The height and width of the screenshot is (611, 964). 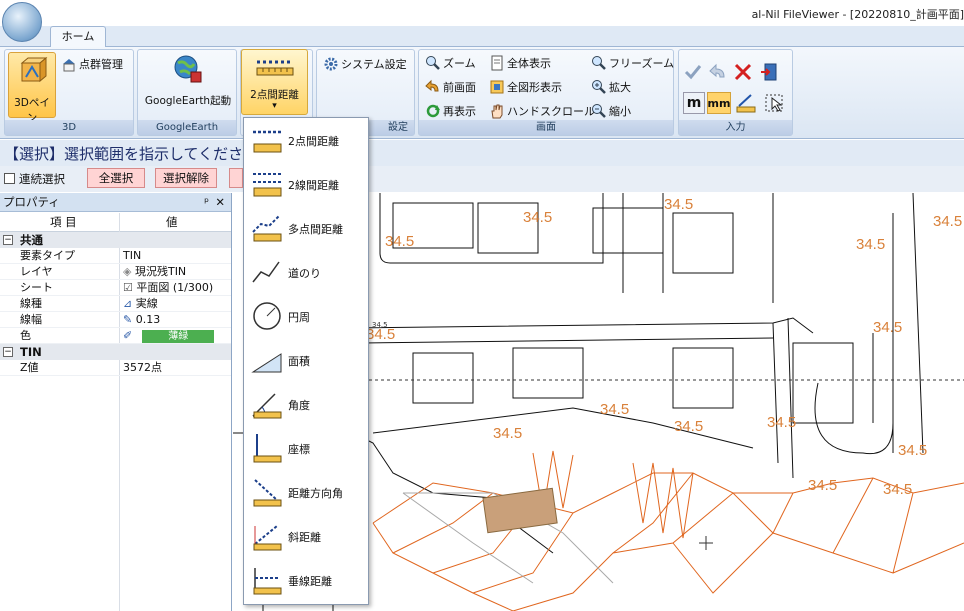 What do you see at coordinates (459, 111) in the screenshot?
I see `redraw-label: 再表示` at bounding box center [459, 111].